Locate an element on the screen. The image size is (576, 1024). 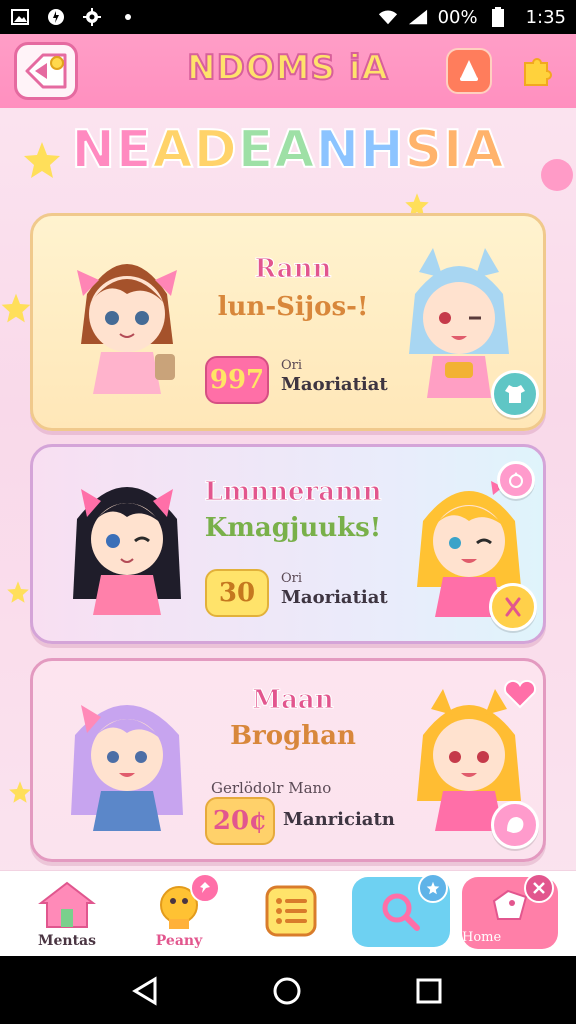
system-recents-button is located at coordinates (429, 991).